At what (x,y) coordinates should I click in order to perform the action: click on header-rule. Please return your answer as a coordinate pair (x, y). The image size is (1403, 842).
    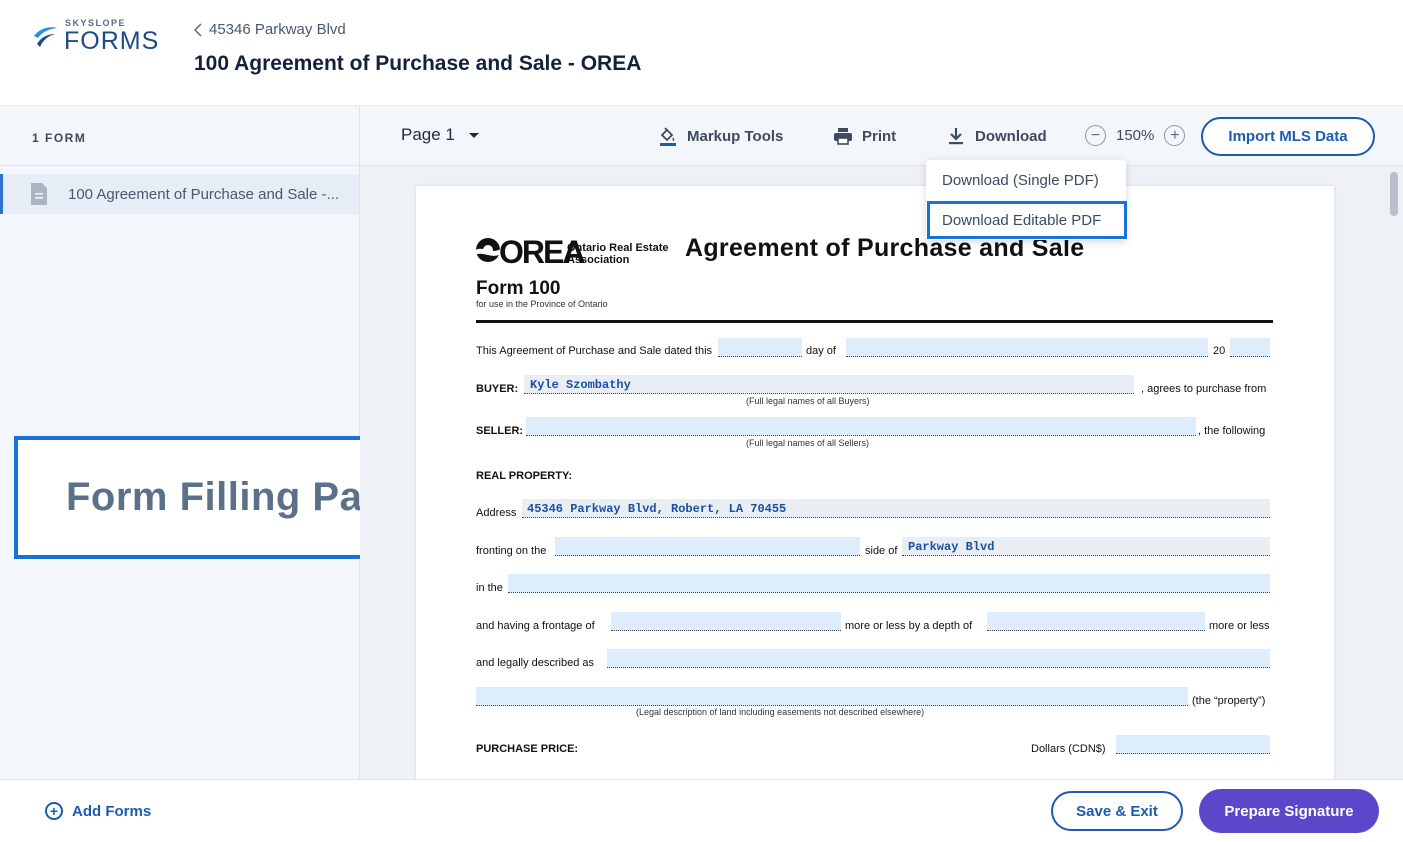
    Looking at the image, I should click on (874, 321).